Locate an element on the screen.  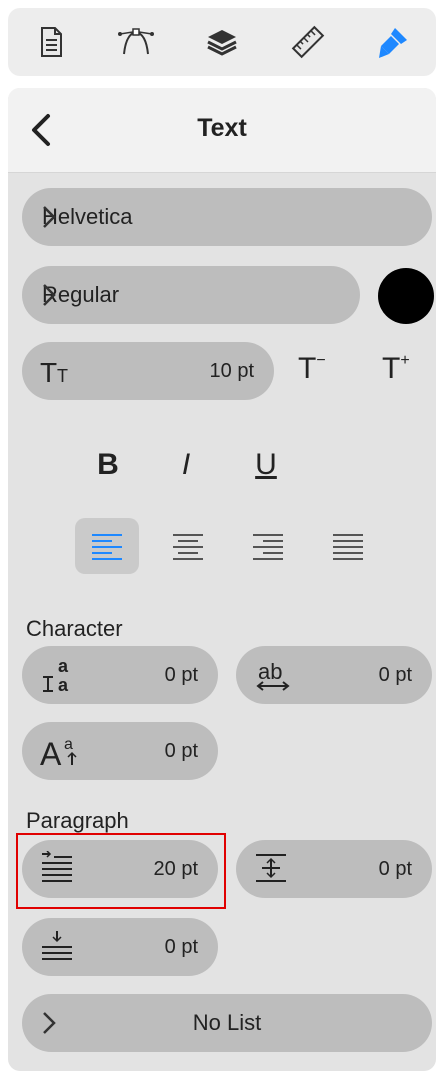
svg-text: A is located at coordinates (51, 753).